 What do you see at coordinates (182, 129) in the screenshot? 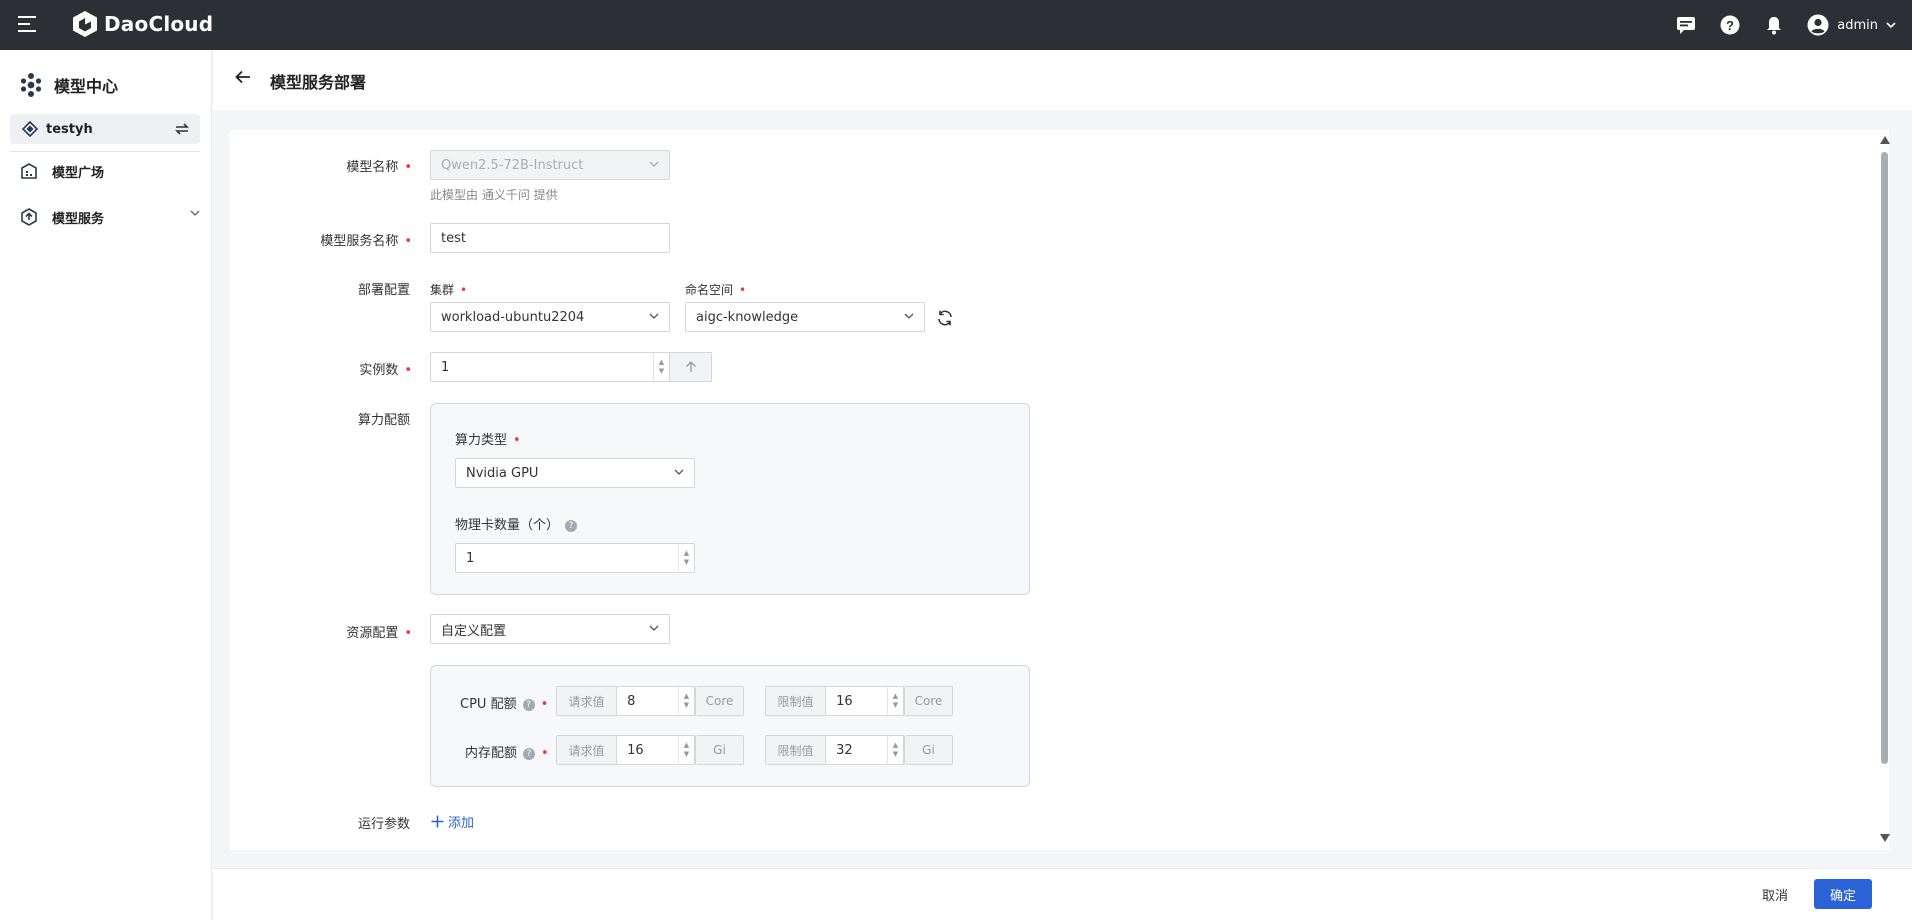
I see `switch-icon` at bounding box center [182, 129].